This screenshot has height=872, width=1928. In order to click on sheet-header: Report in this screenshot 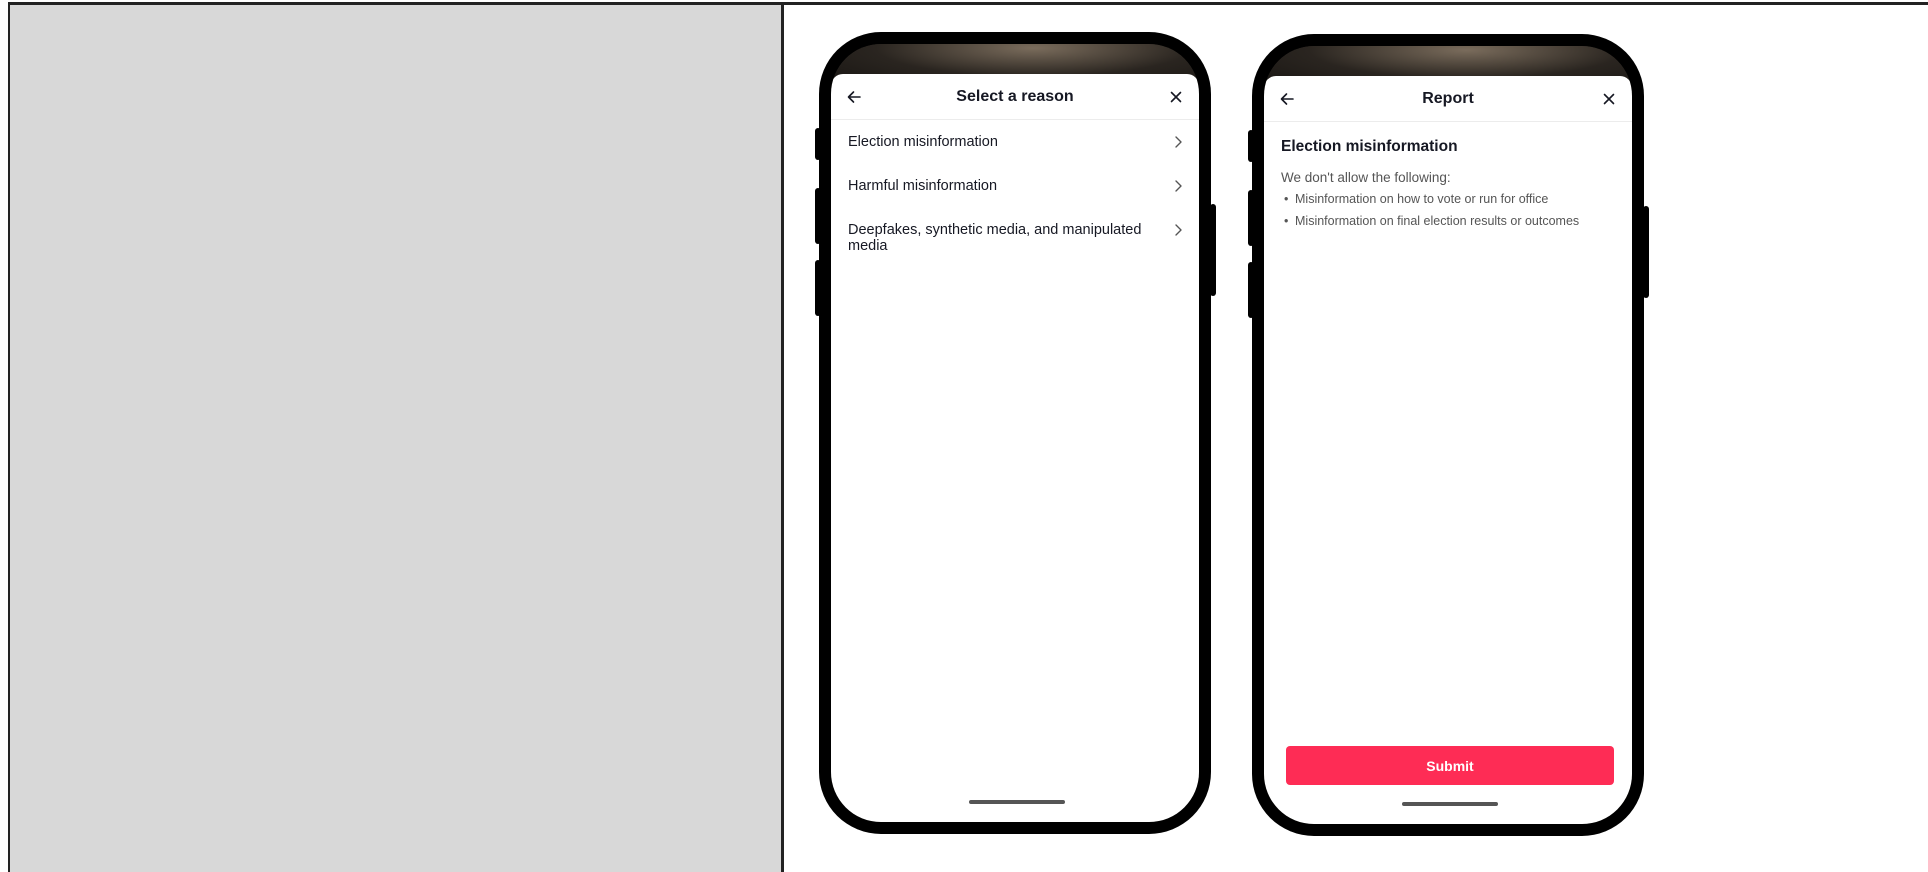, I will do `click(1448, 99)`.